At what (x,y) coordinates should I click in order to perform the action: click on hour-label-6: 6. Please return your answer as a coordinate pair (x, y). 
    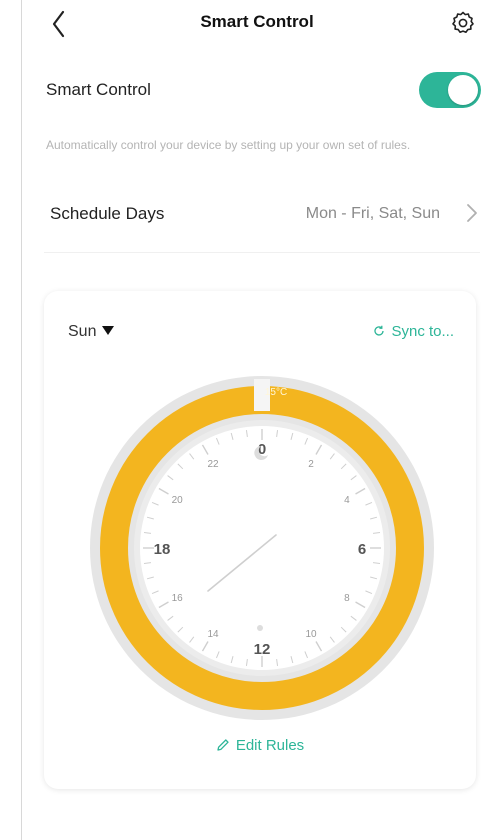
    Looking at the image, I should click on (362, 549).